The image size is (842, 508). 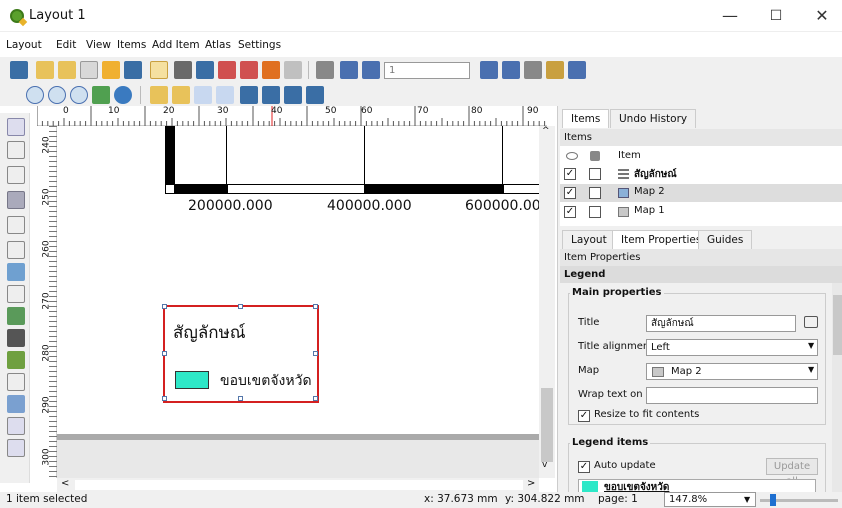 What do you see at coordinates (820, 16) in the screenshot?
I see `close-button: ✕` at bounding box center [820, 16].